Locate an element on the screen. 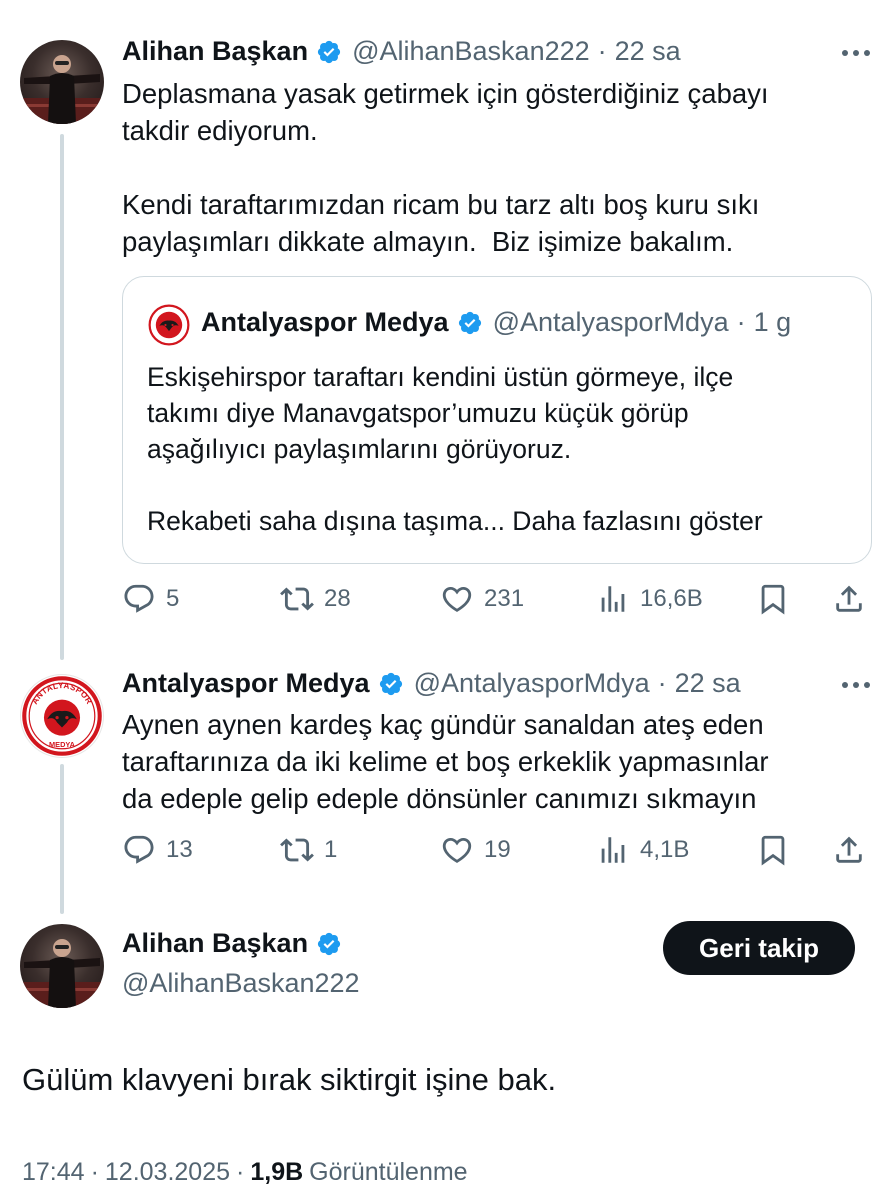 The height and width of the screenshot is (1200, 892). tweet-meta: 17:44 · 12.03.2025 · 1,9B Görüntülenme is located at coordinates (245, 1172).